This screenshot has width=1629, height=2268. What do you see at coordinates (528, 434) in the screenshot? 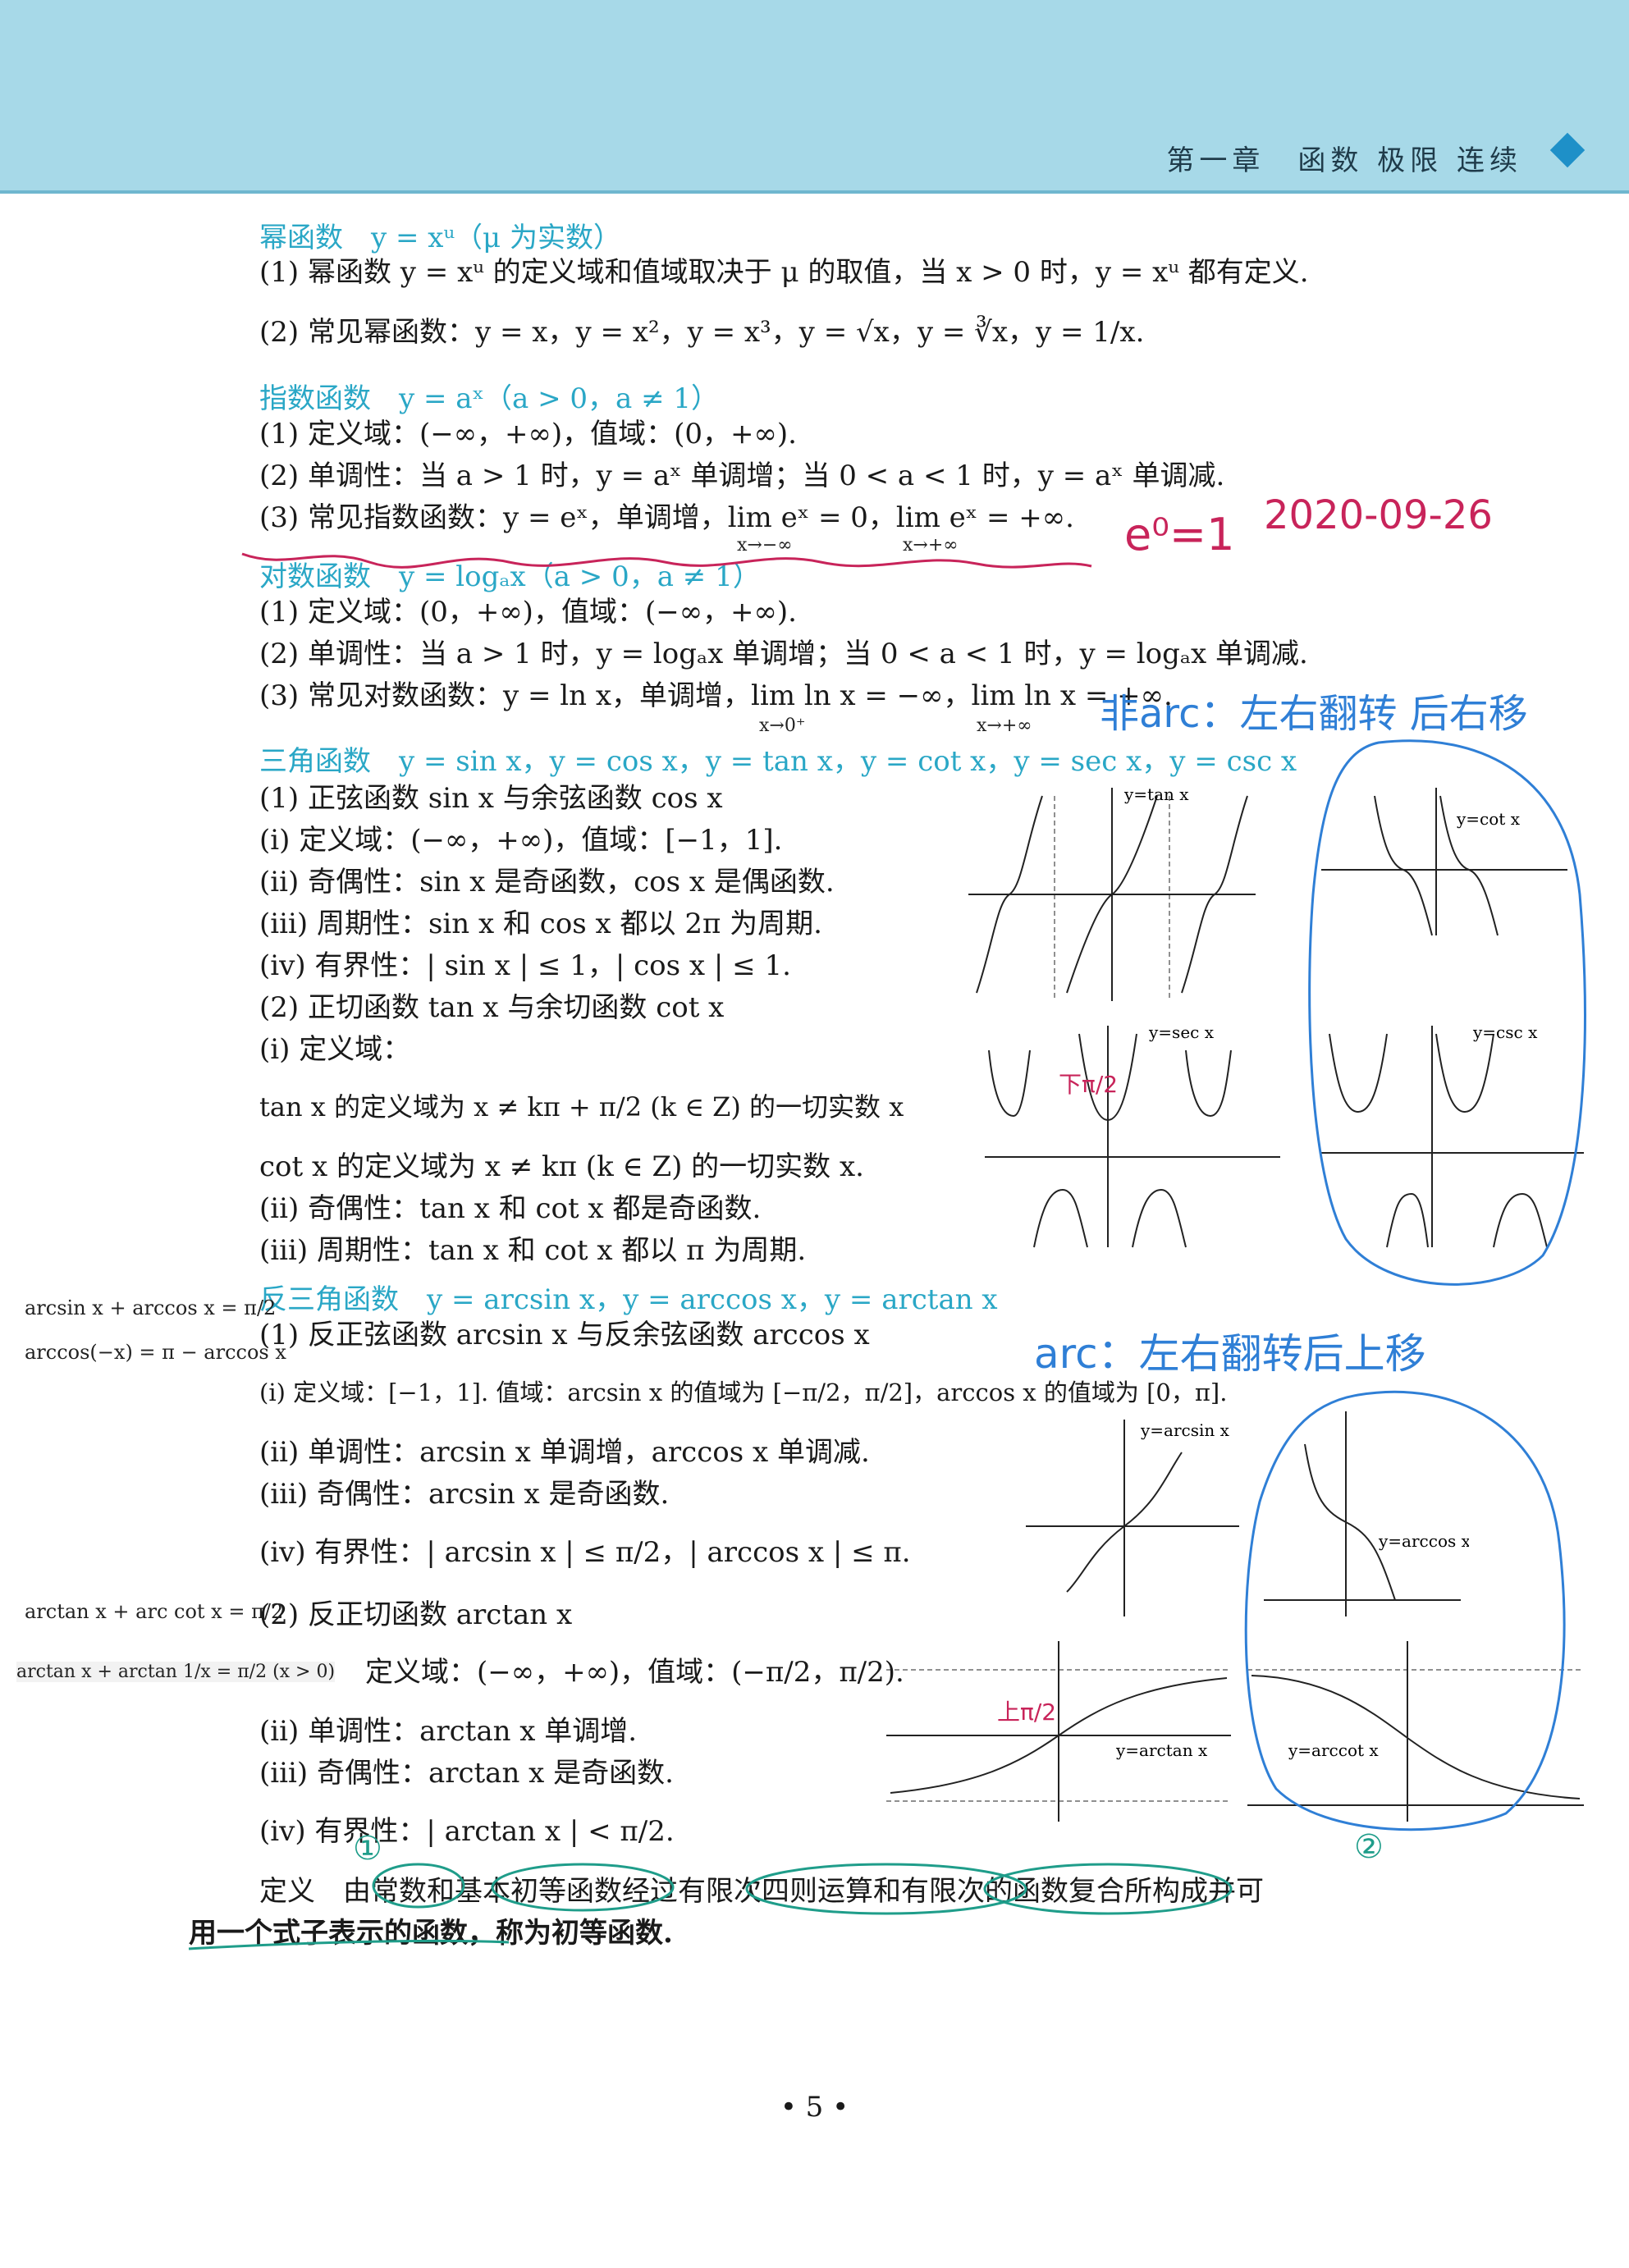
I see `text-line: (1) 定义域：(−∞，+∞)，值域：(0，+∞).` at bounding box center [528, 434].